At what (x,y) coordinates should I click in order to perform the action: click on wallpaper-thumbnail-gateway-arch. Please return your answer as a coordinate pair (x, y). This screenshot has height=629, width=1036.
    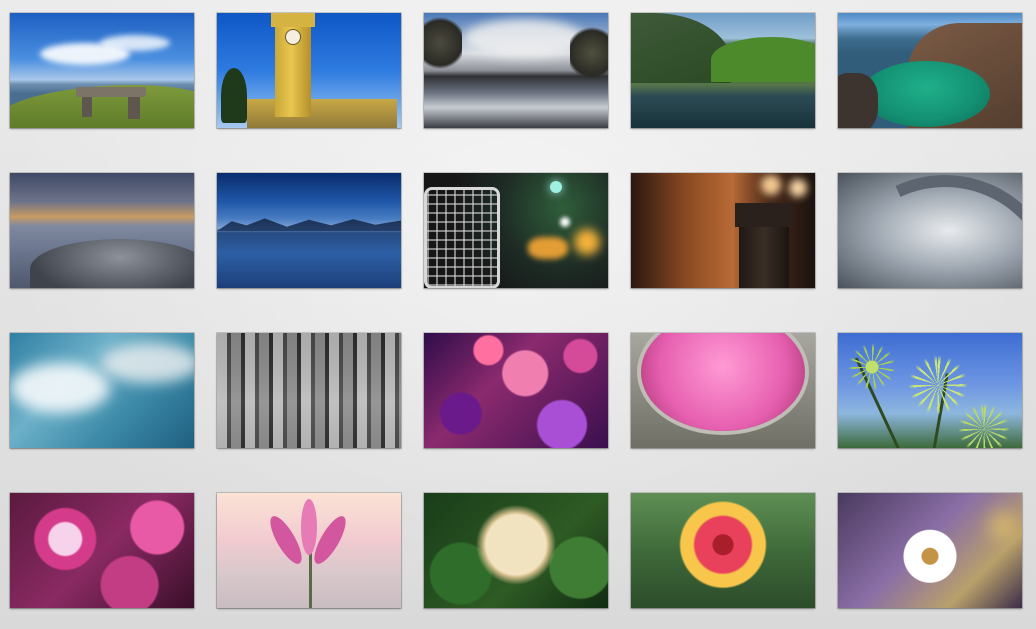
    Looking at the image, I should click on (930, 230).